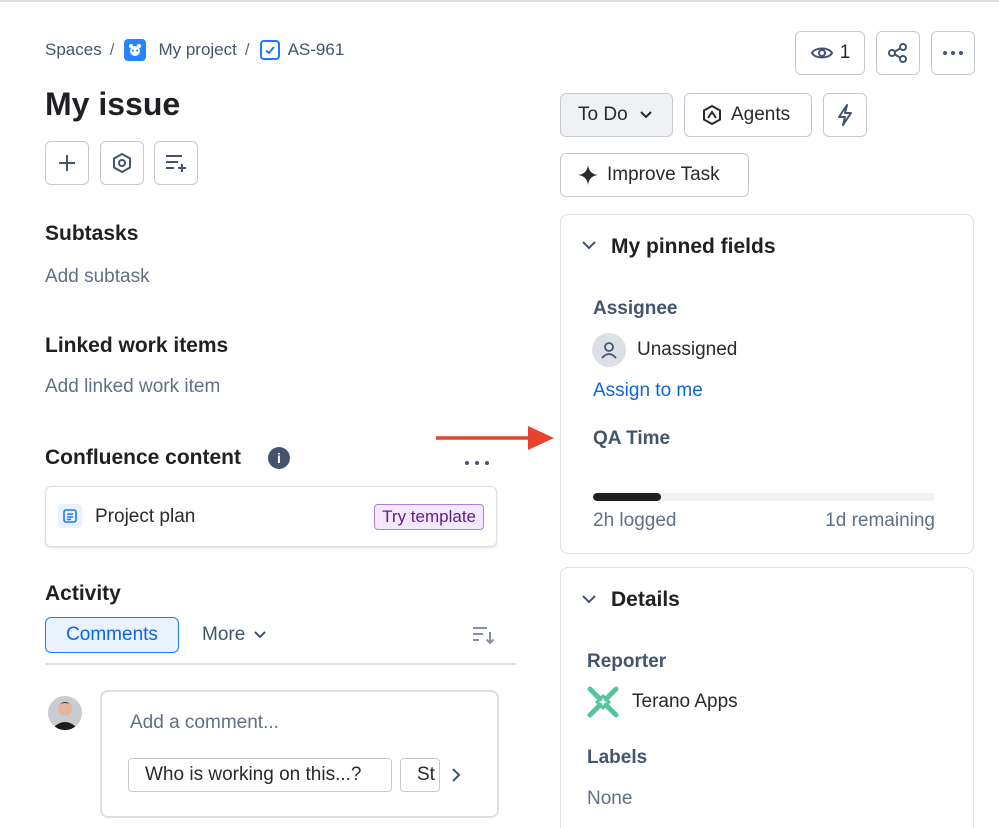 The width and height of the screenshot is (999, 828). I want to click on add-linked-item-link: Add linked work item, so click(132, 387).